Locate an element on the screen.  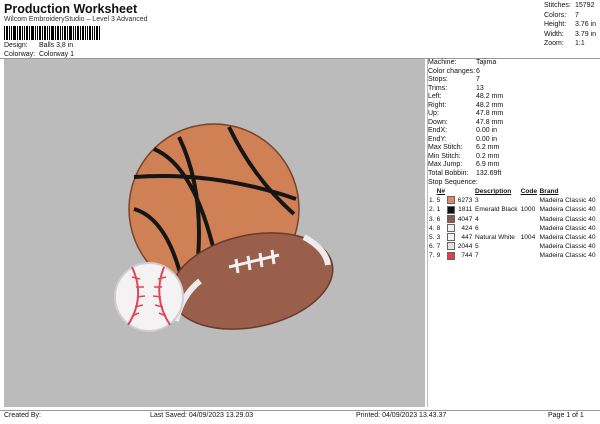
colors-label: Colors: is located at coordinates (555, 15).